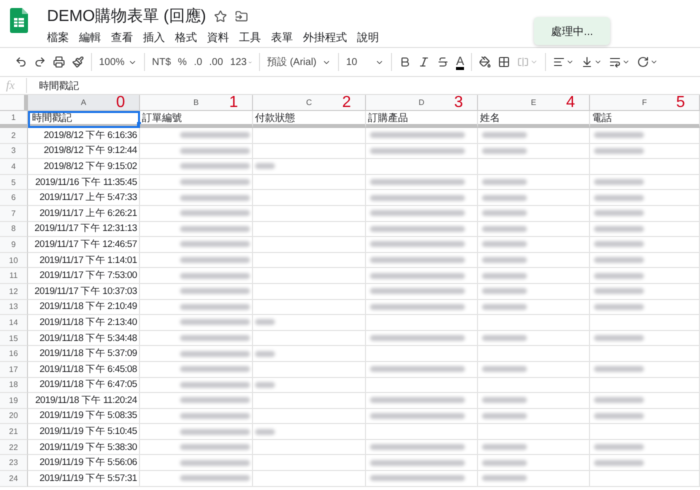  What do you see at coordinates (645, 103) in the screenshot?
I see `column-header: F 5` at bounding box center [645, 103].